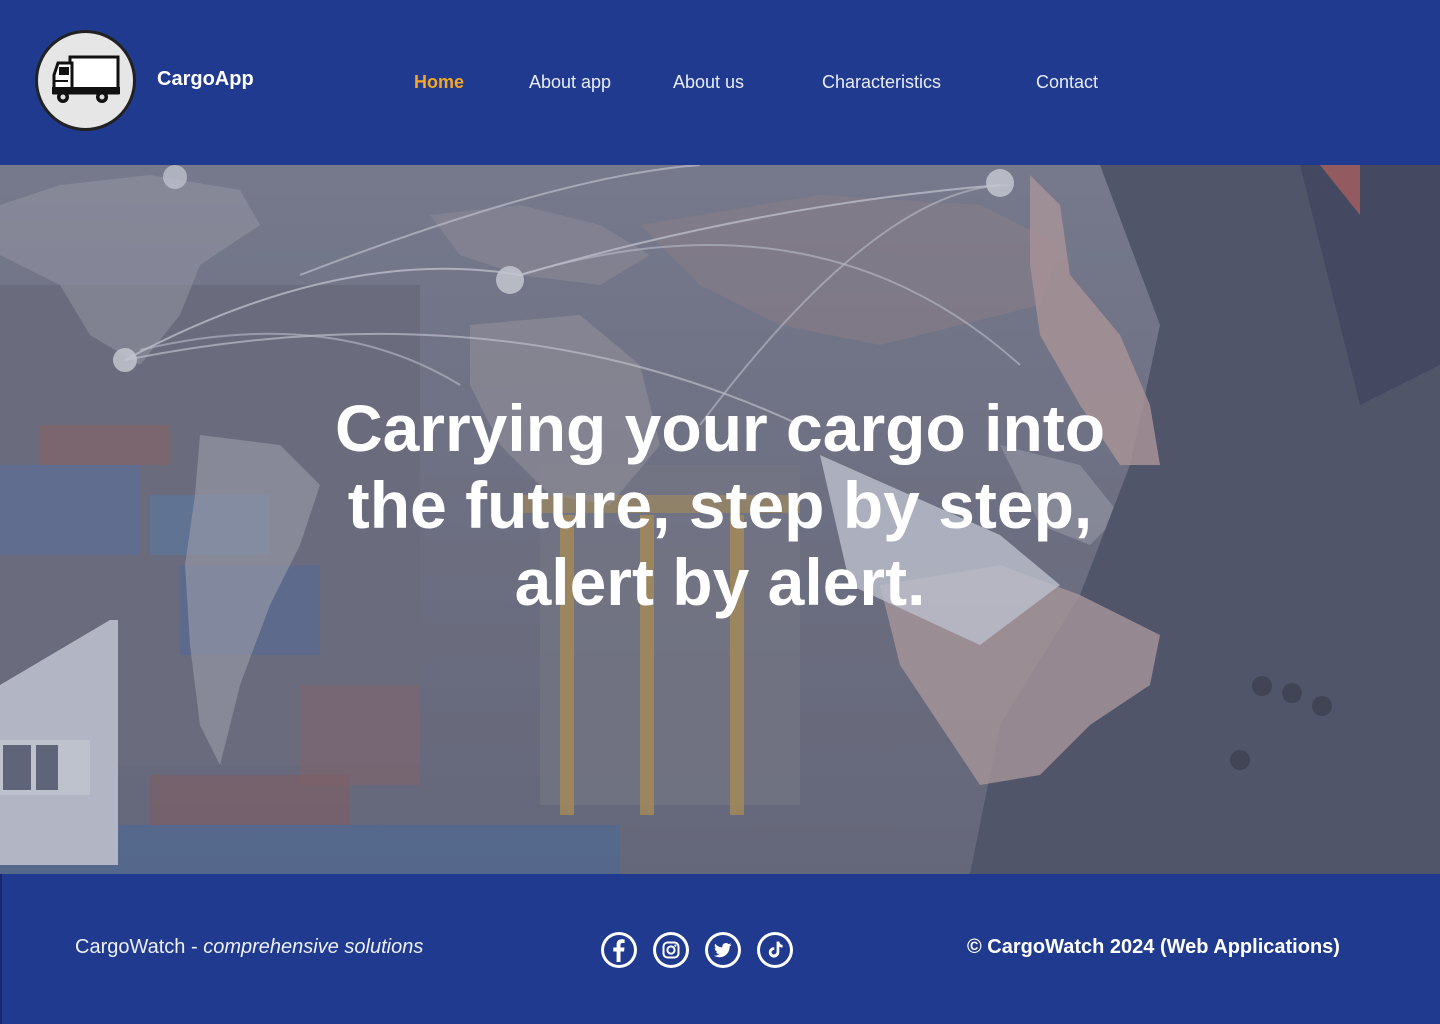 This screenshot has height=1024, width=1440. I want to click on brand-name: CargoApp, so click(205, 79).